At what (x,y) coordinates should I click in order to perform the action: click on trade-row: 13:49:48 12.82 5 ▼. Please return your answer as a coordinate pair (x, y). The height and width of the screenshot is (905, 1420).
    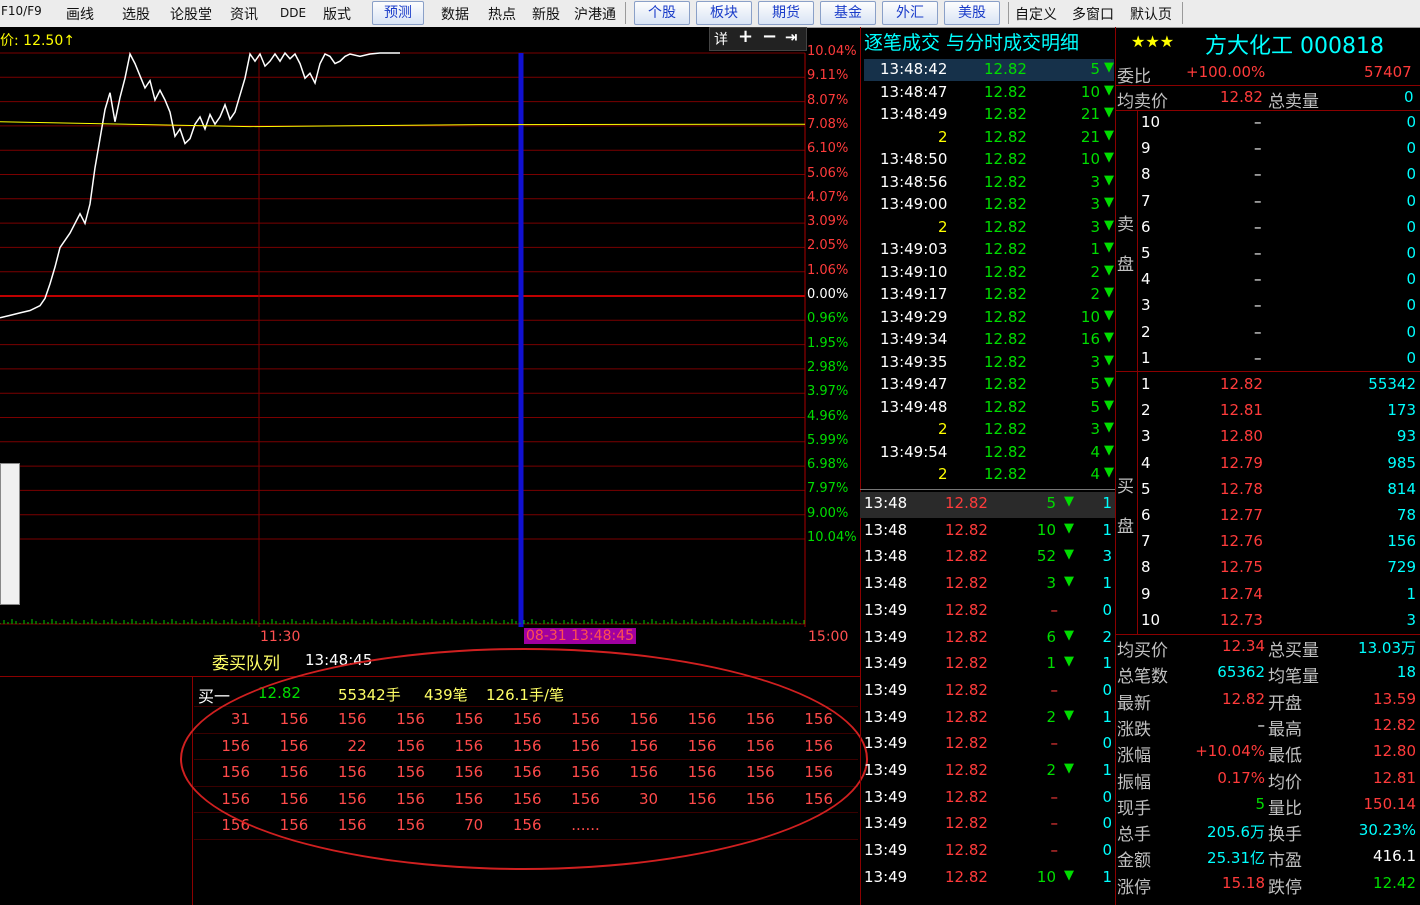
    Looking at the image, I should click on (988, 409).